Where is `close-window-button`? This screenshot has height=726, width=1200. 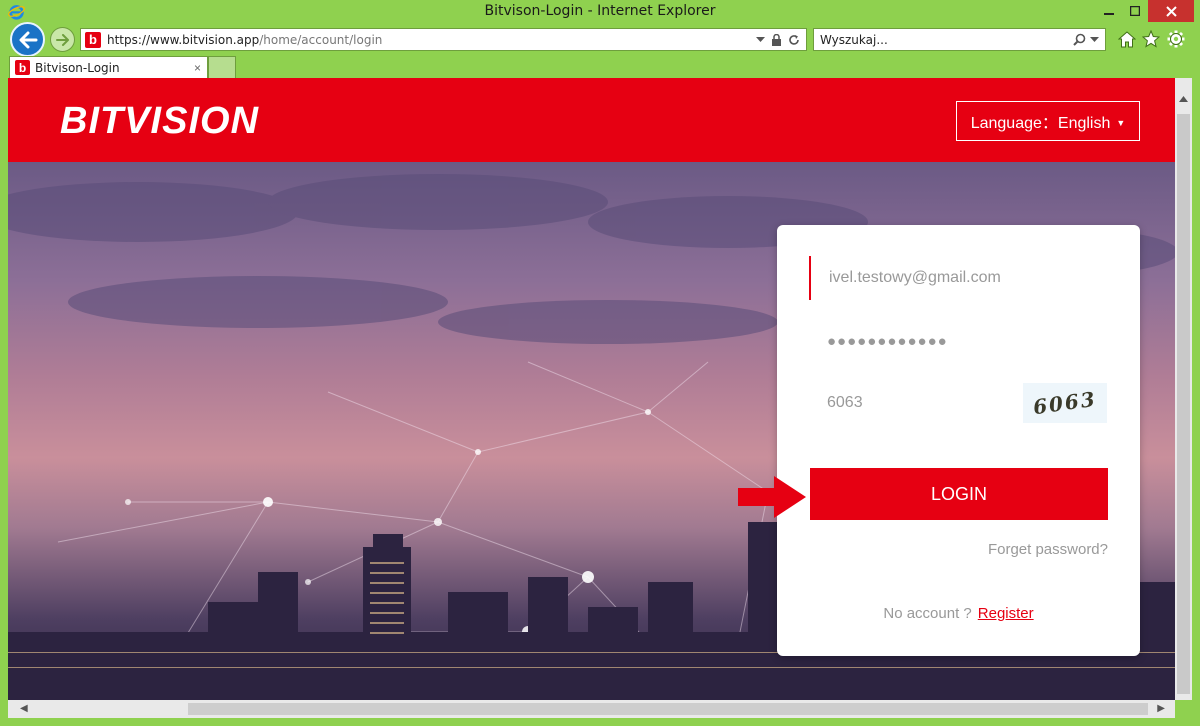 close-window-button is located at coordinates (1171, 11).